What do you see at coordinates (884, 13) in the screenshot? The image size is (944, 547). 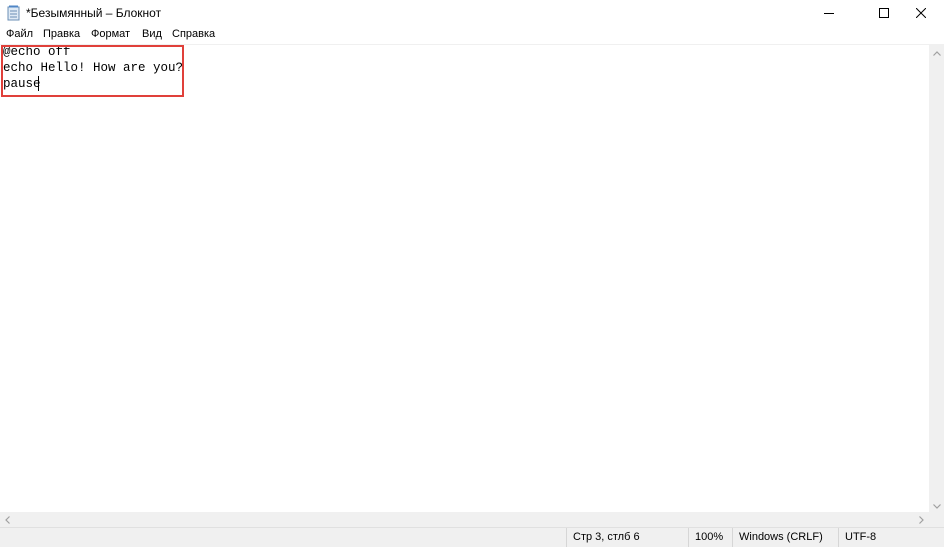 I see `maximize-icon` at bounding box center [884, 13].